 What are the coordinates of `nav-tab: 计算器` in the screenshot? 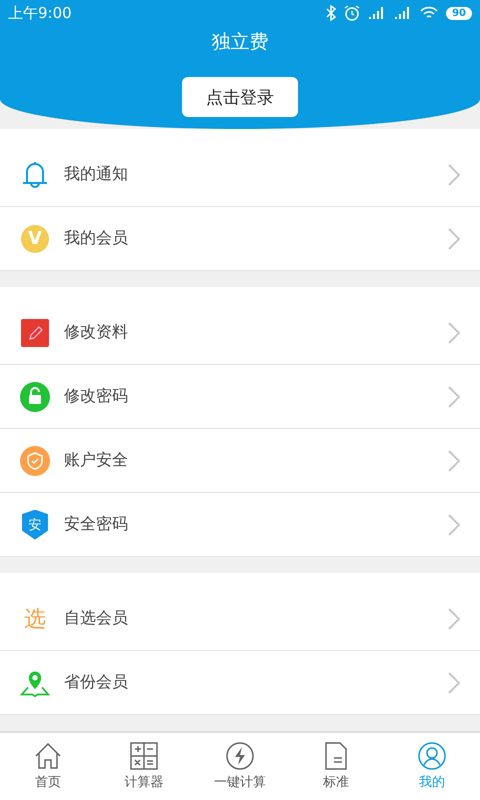 It's located at (144, 766).